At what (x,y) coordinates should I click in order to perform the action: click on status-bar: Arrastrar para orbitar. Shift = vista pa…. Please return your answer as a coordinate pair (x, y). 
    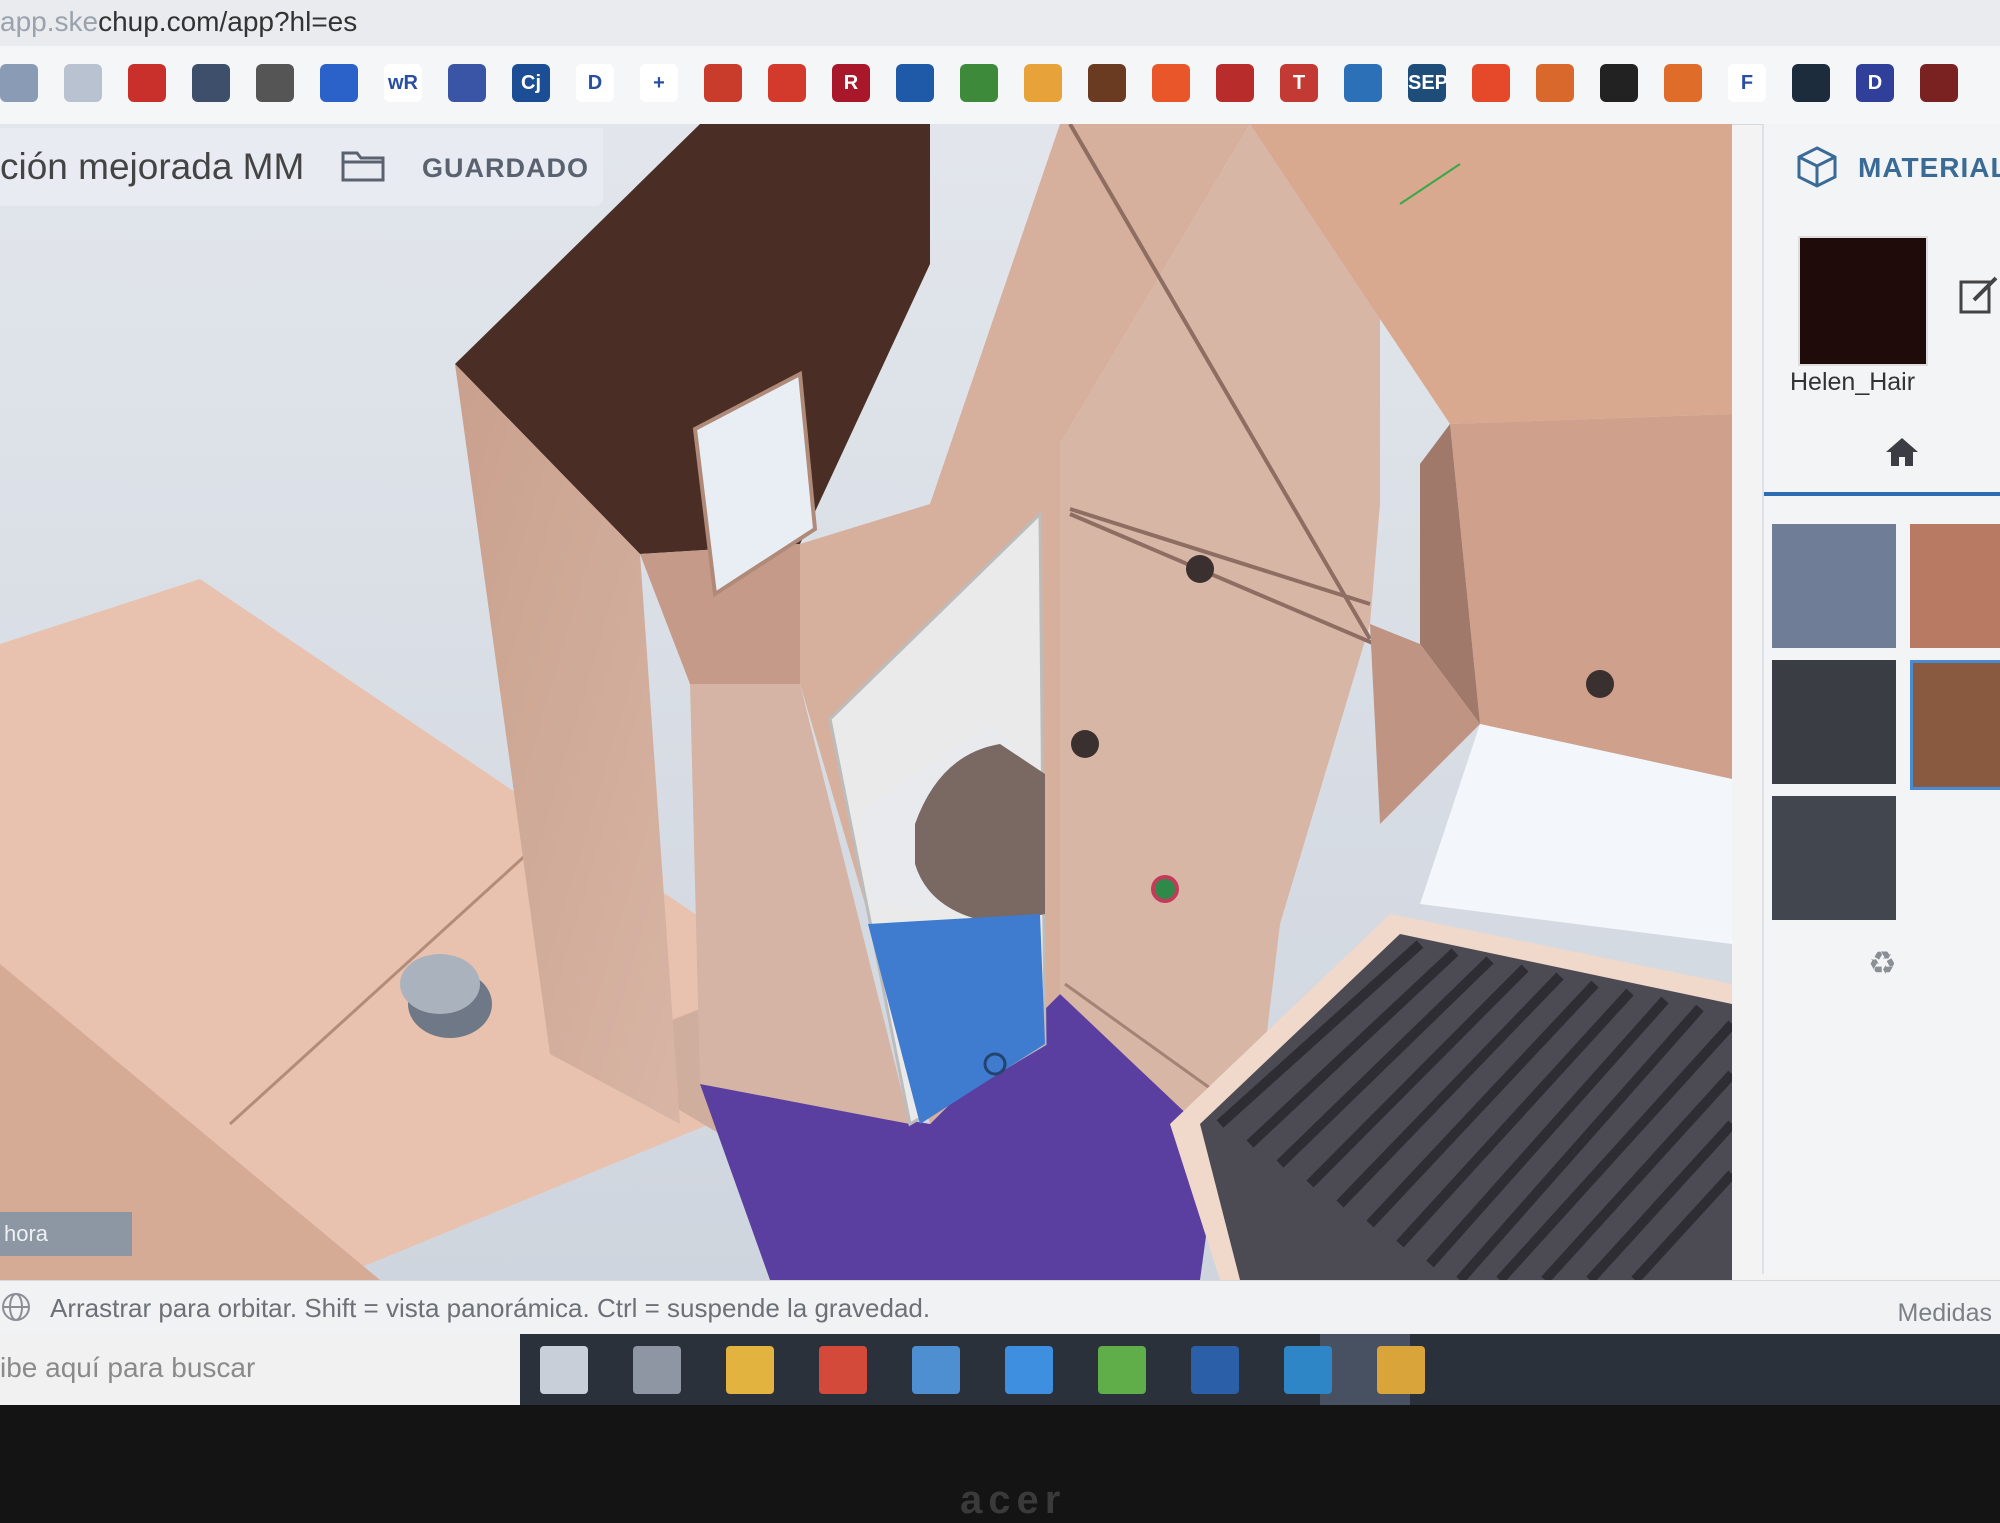
    Looking at the image, I should click on (1000, 1307).